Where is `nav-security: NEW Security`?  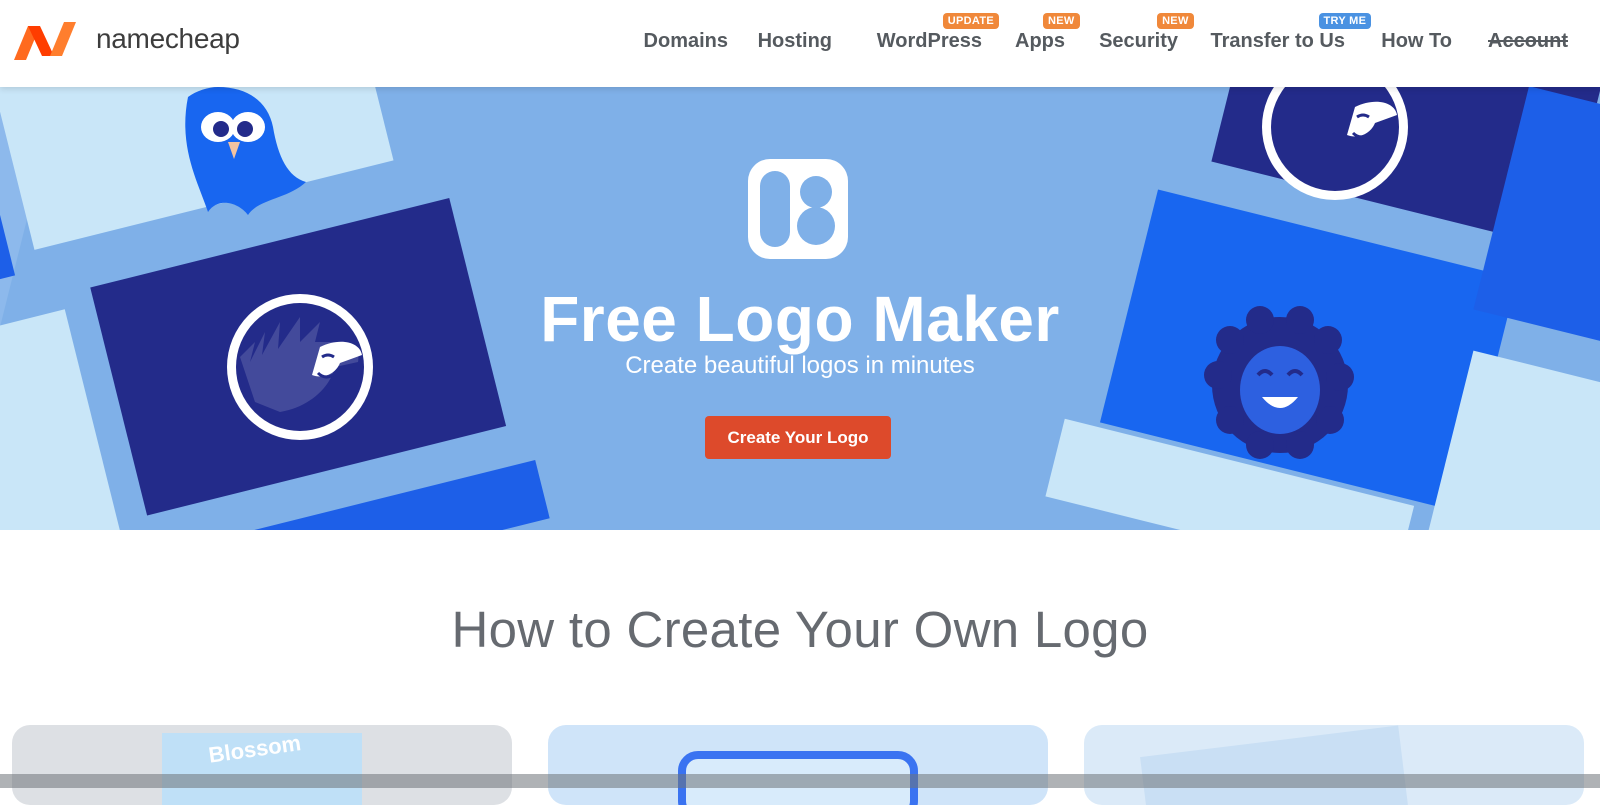
nav-security: NEW Security is located at coordinates (1146, 33).